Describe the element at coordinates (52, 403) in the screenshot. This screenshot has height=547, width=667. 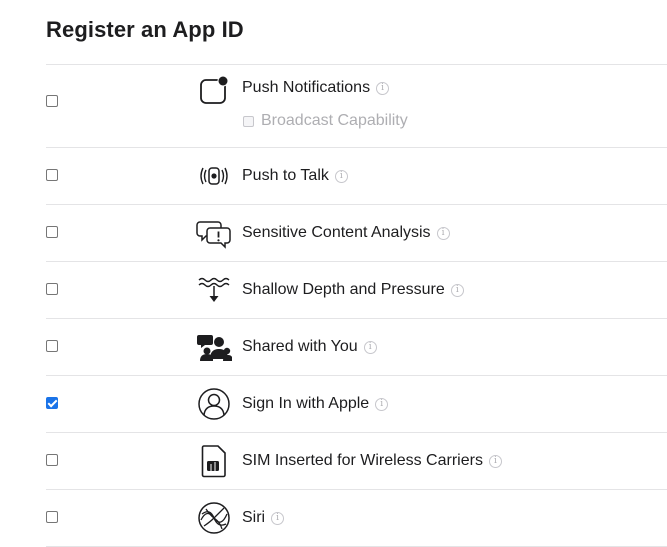
I see `sign-in-with-apple-checkbox` at that location.